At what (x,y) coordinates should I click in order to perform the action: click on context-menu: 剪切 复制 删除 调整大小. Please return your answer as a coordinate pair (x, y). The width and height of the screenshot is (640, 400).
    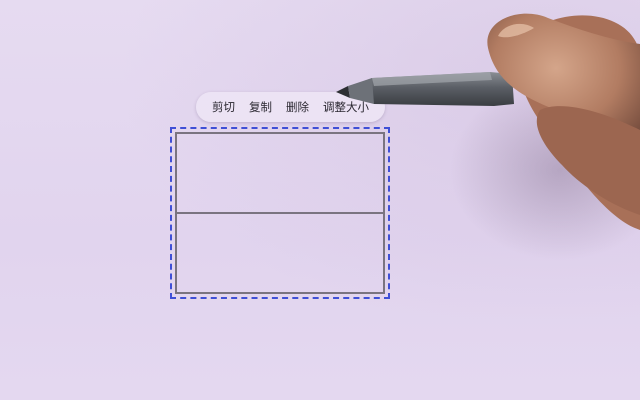
    Looking at the image, I should click on (290, 107).